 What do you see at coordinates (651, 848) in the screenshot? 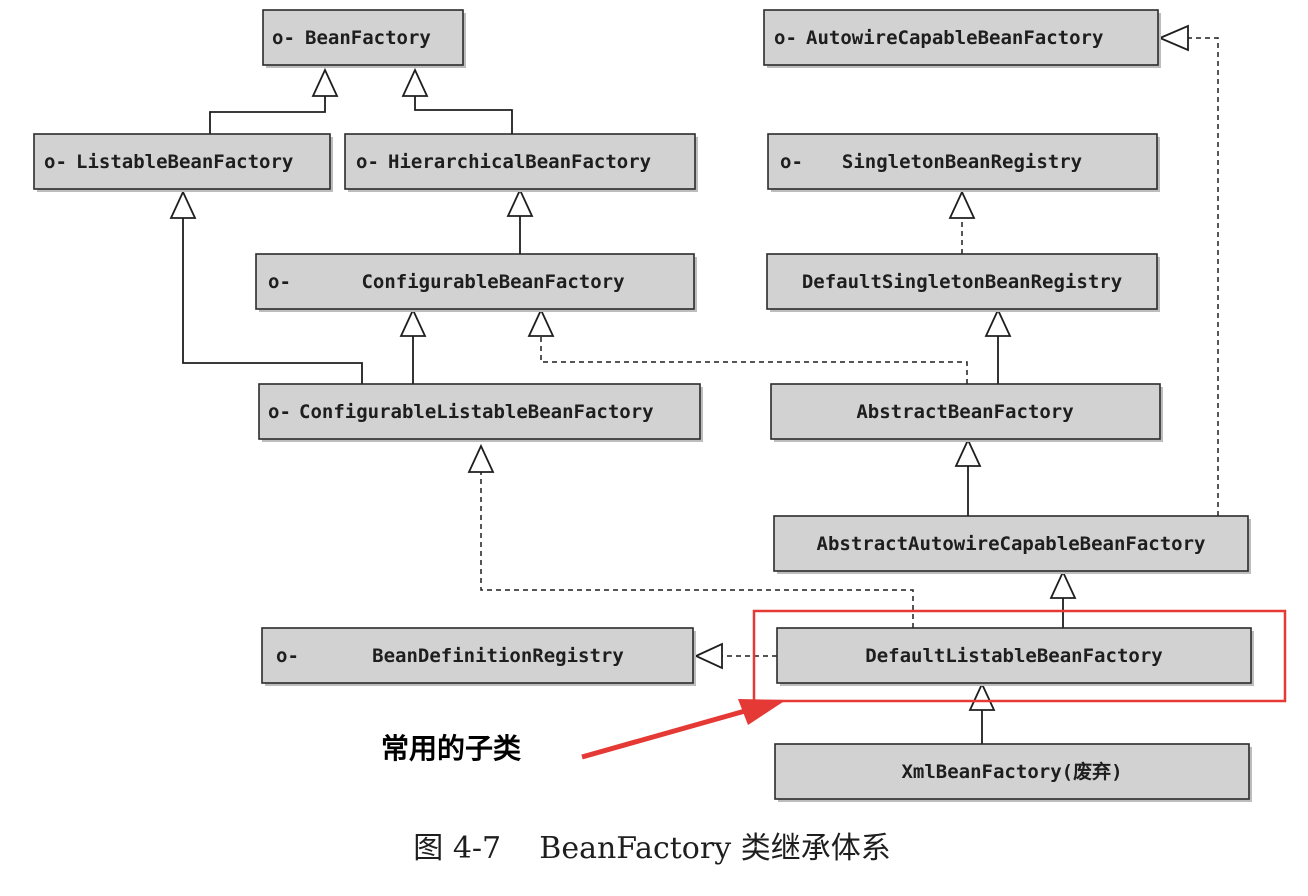
I see `figure-caption: 图 4-7 BeanFactory 类继承体系` at bounding box center [651, 848].